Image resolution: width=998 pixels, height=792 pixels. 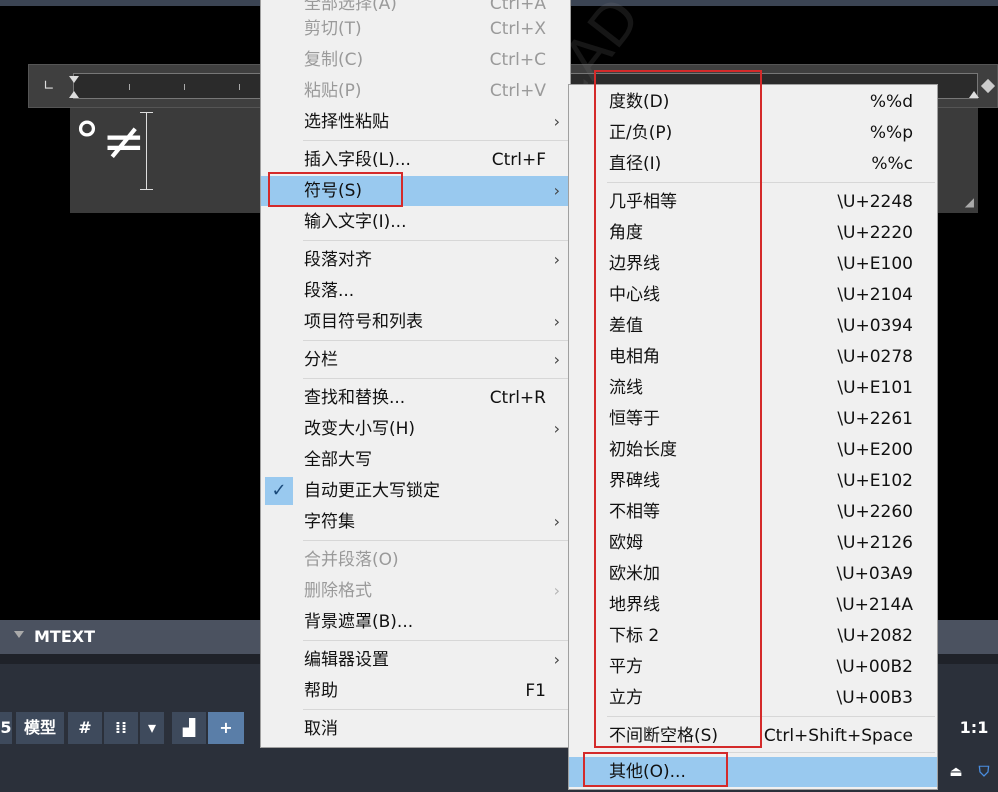 What do you see at coordinates (321, 691) in the screenshot?
I see `menu-label: 帮助` at bounding box center [321, 691].